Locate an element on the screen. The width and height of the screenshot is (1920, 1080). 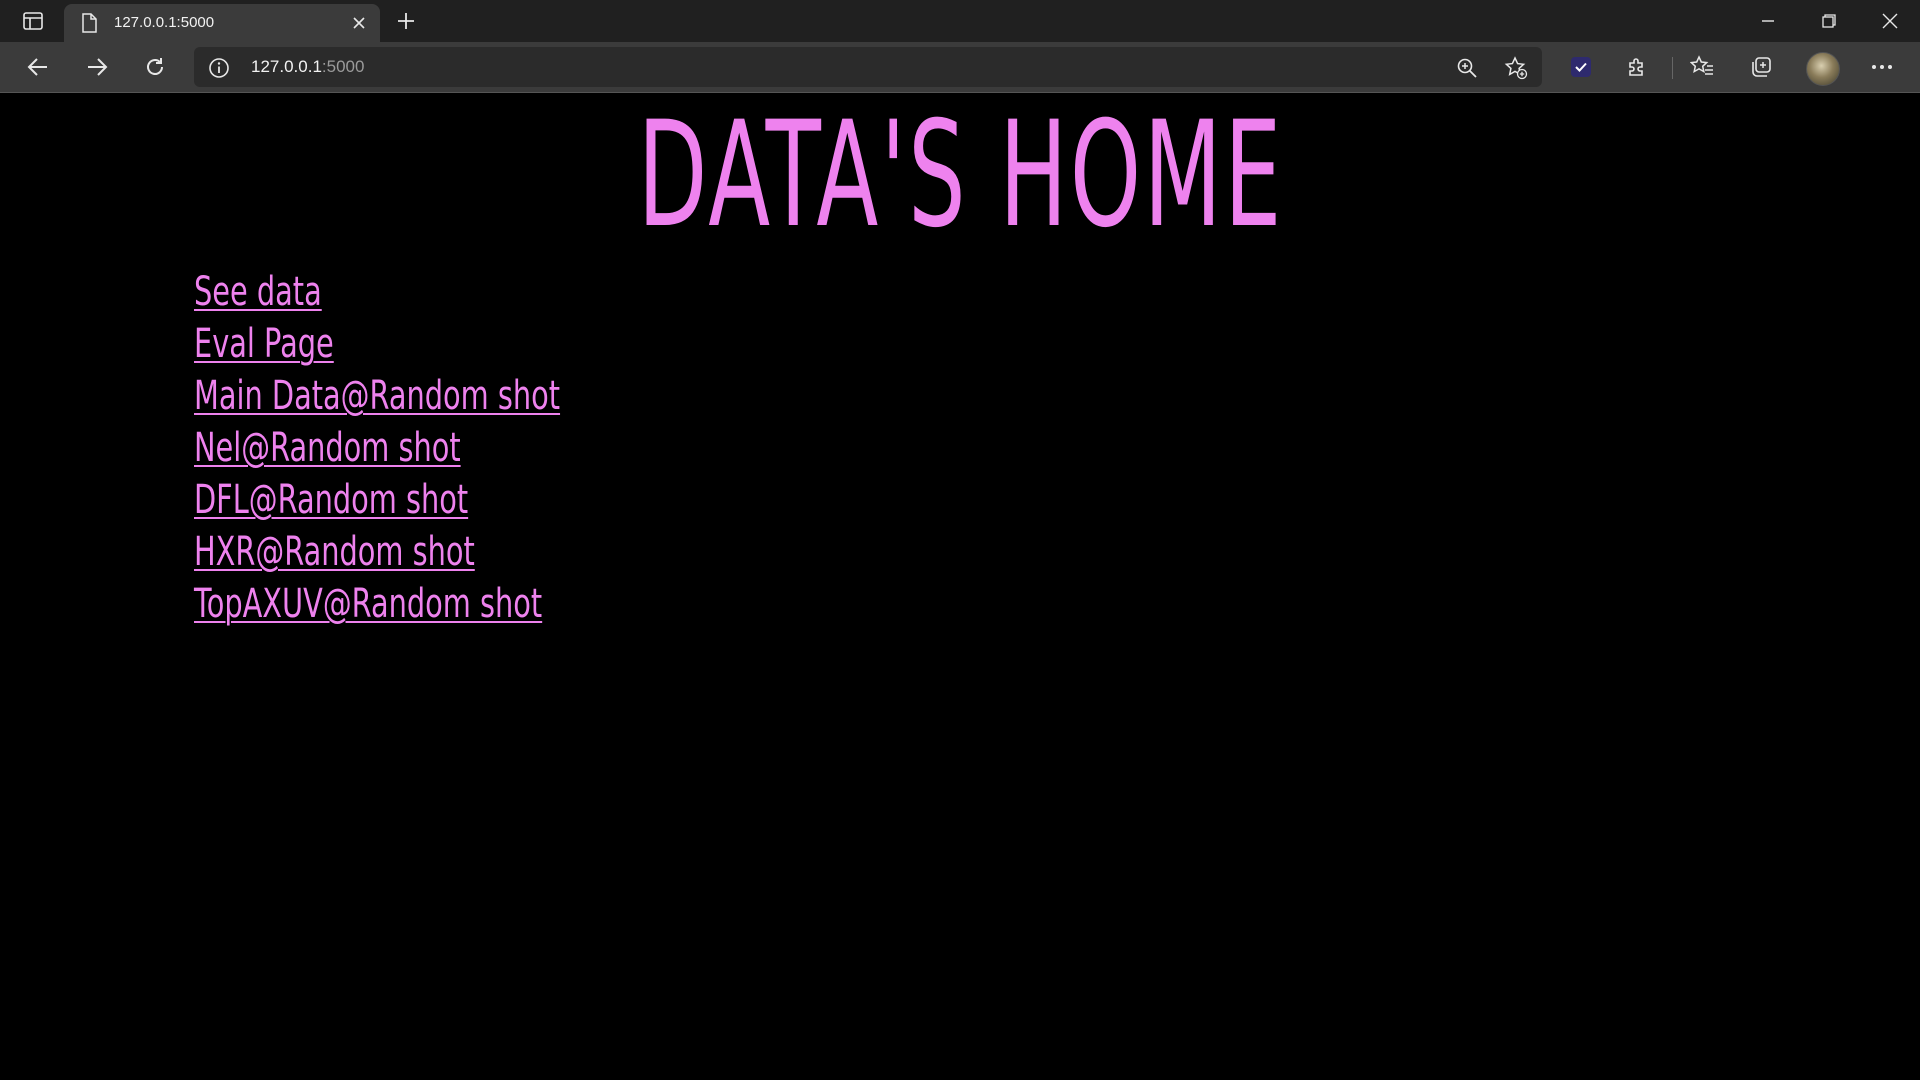
puzzle-icon is located at coordinates (1638, 67).